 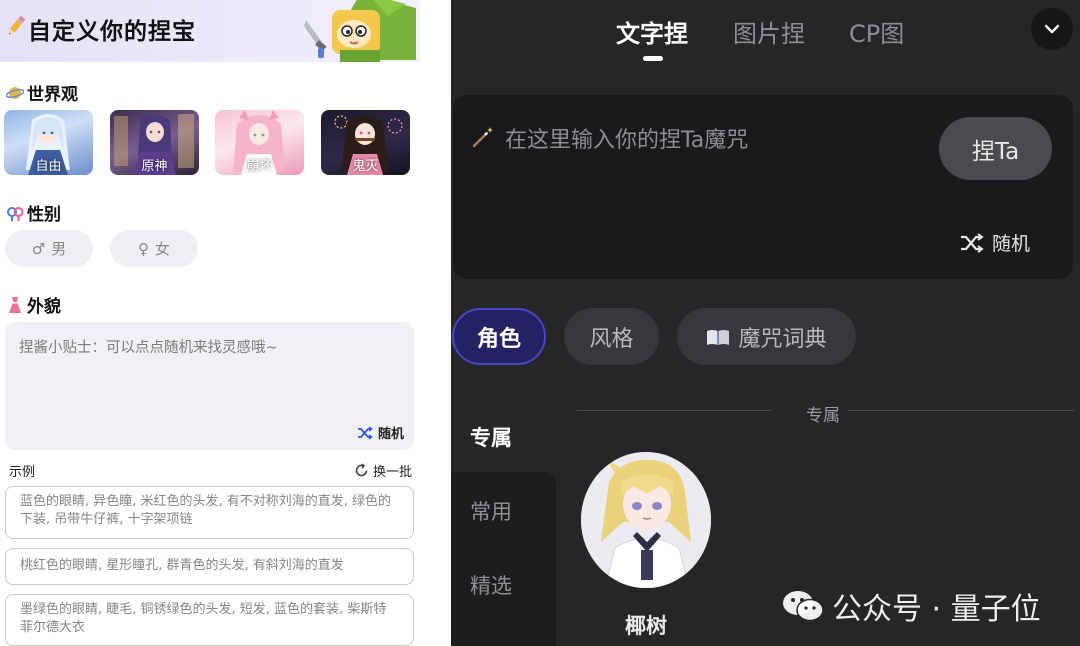 What do you see at coordinates (782, 339) in the screenshot?
I see `chip-spell-dictionary-label: 魔咒词典` at bounding box center [782, 339].